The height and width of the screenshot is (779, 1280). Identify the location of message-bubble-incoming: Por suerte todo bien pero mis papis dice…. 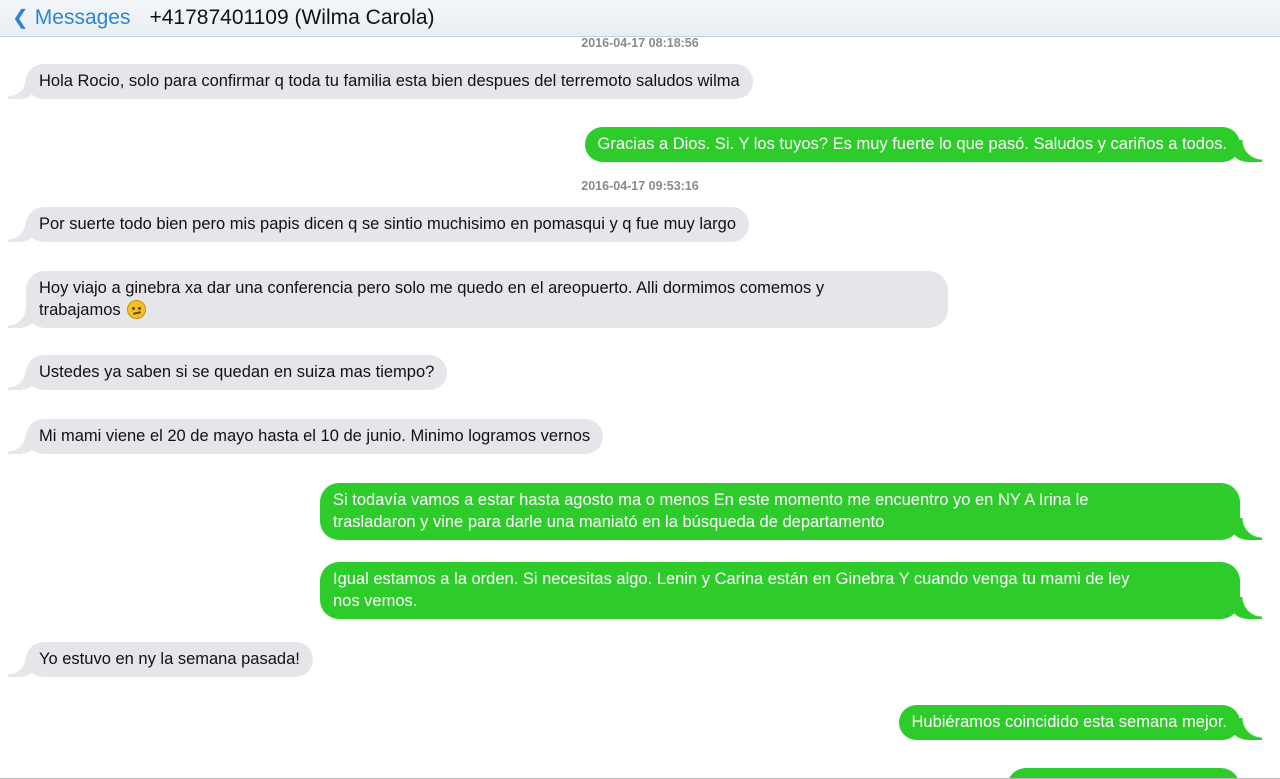
(378, 224).